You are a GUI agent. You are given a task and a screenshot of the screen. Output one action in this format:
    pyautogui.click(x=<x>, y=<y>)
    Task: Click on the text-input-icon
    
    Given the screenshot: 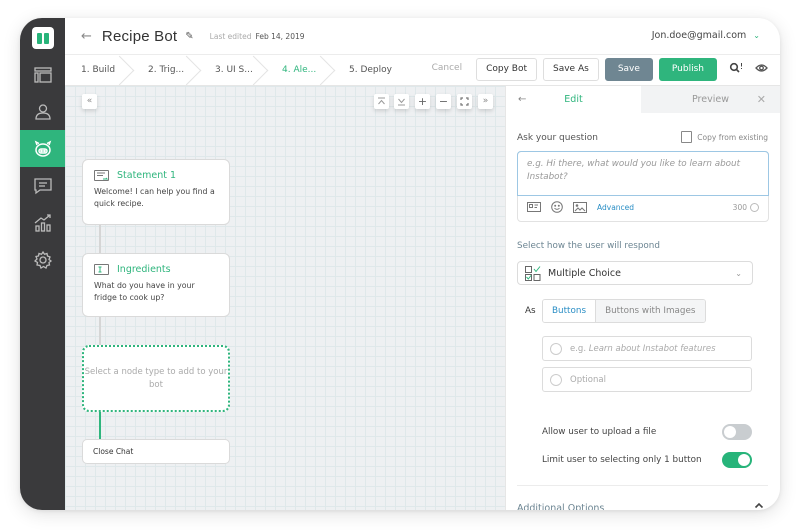 What is the action you would take?
    pyautogui.click(x=101, y=269)
    